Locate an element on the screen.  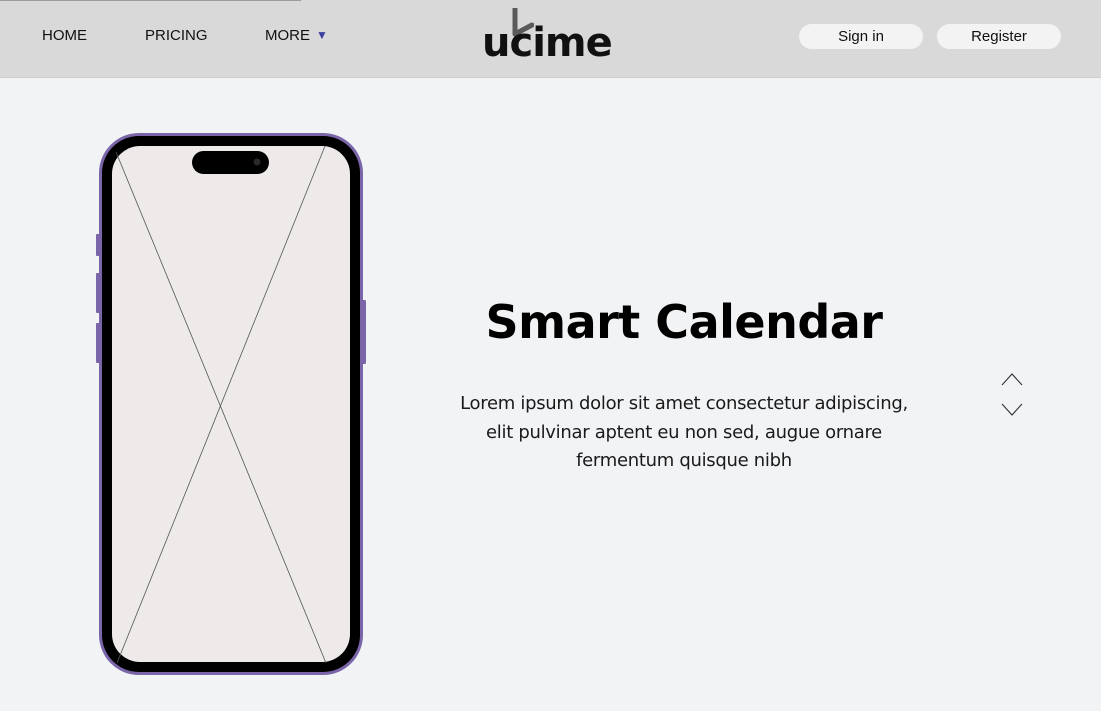
chevron-up-icon is located at coordinates (1012, 379).